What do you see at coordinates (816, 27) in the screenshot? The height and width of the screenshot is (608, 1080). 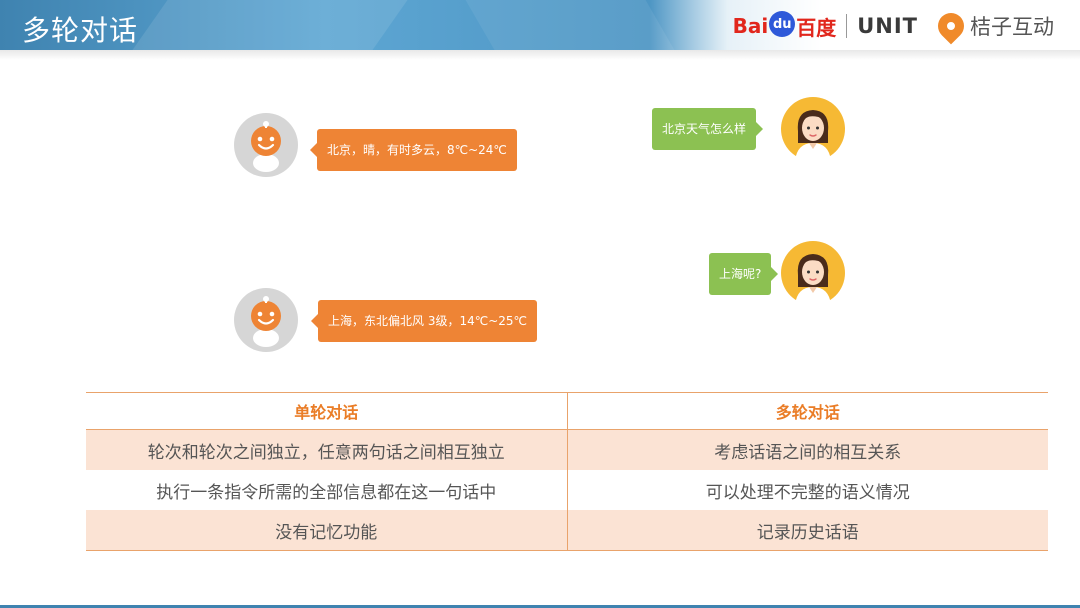 I see `baidu-logo-text-cn: 百度` at bounding box center [816, 27].